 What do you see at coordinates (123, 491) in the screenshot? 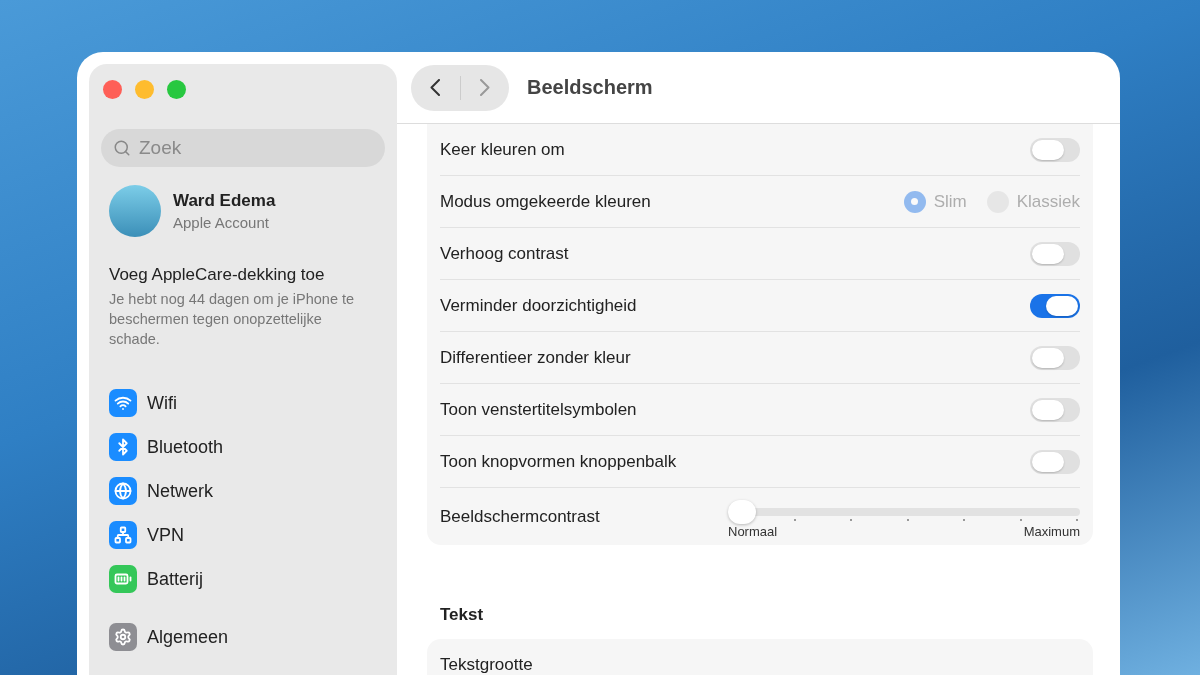
I see `globe-icon` at bounding box center [123, 491].